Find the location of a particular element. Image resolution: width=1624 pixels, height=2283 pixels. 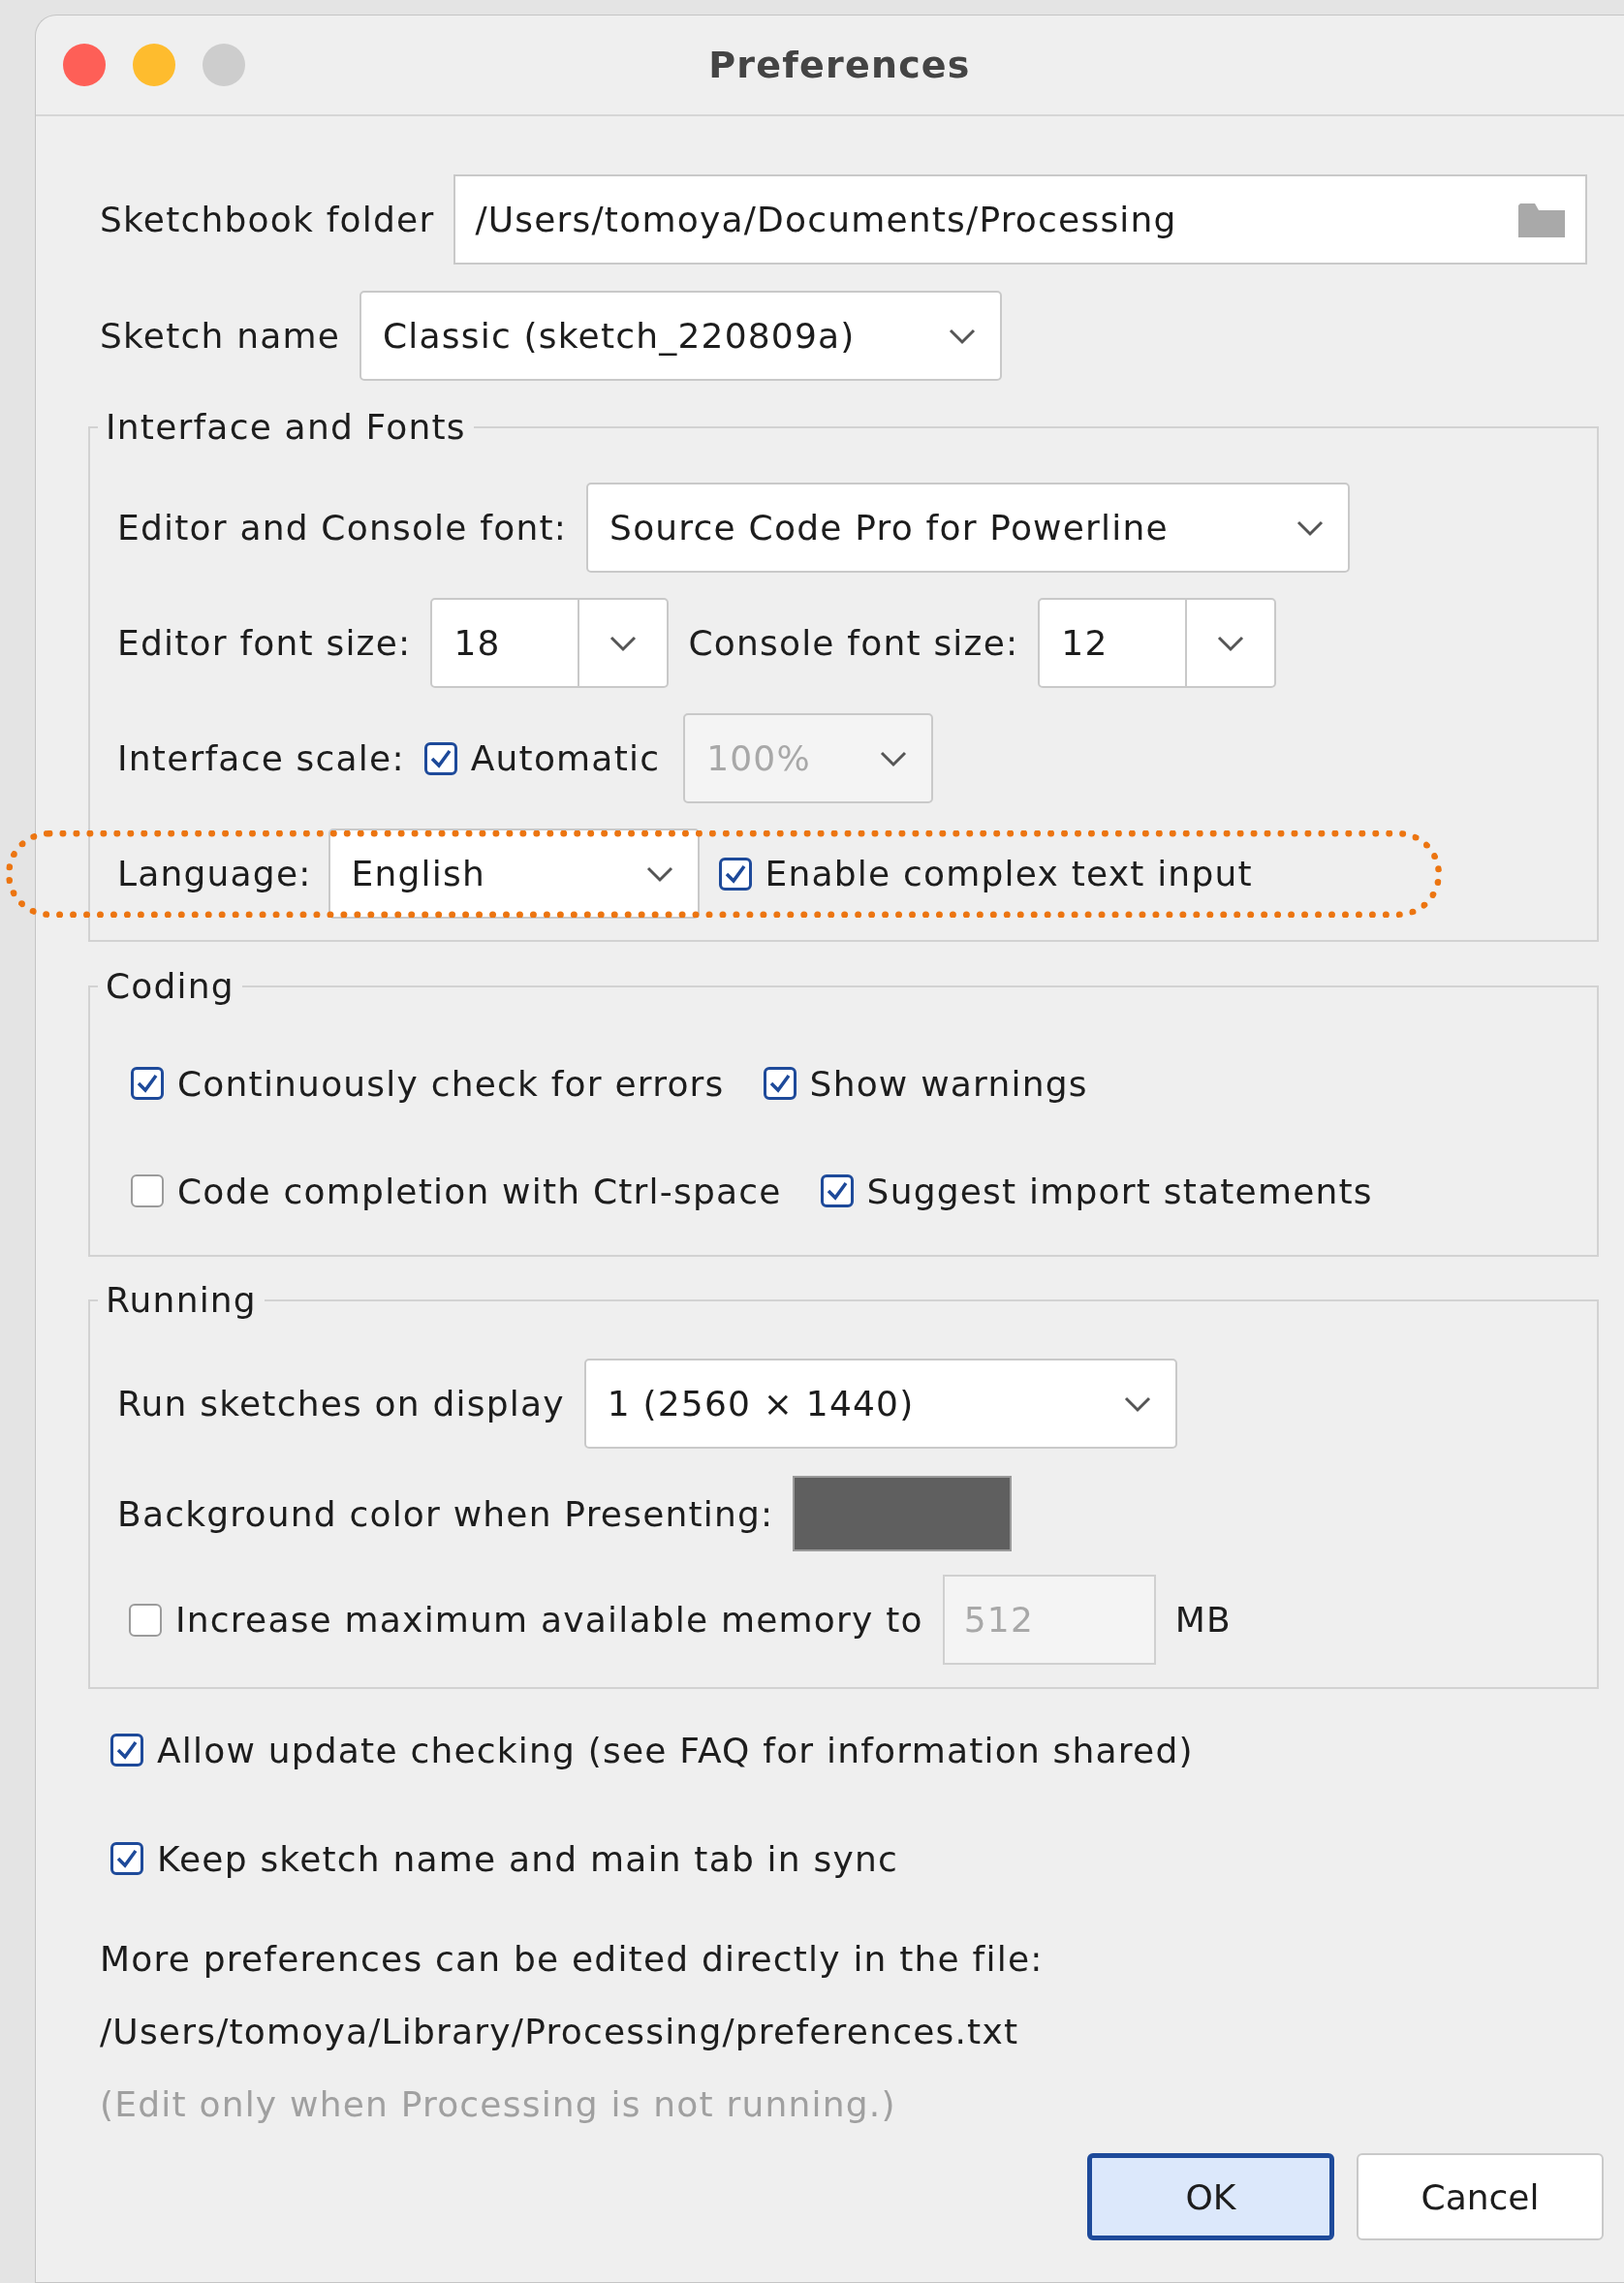

checkbox-label: Enable complex text input is located at coordinates (1009, 873).